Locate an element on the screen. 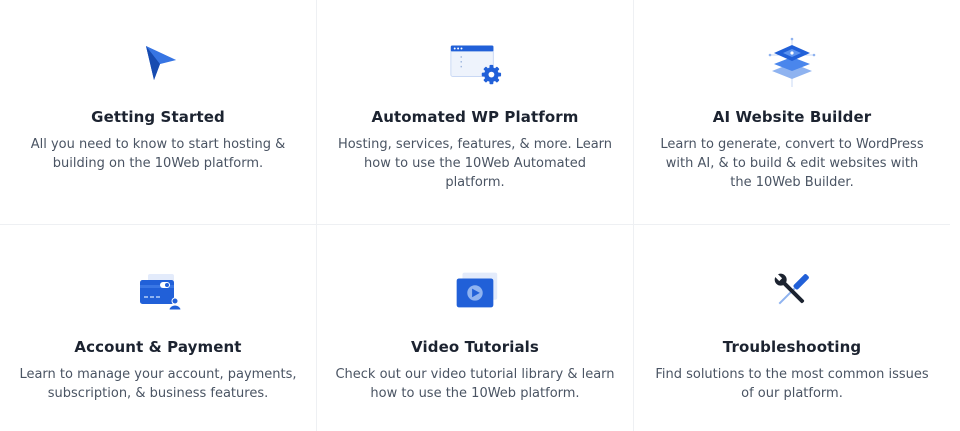 The width and height of the screenshot is (960, 431). cursor-arrow-icon is located at coordinates (158, 63).